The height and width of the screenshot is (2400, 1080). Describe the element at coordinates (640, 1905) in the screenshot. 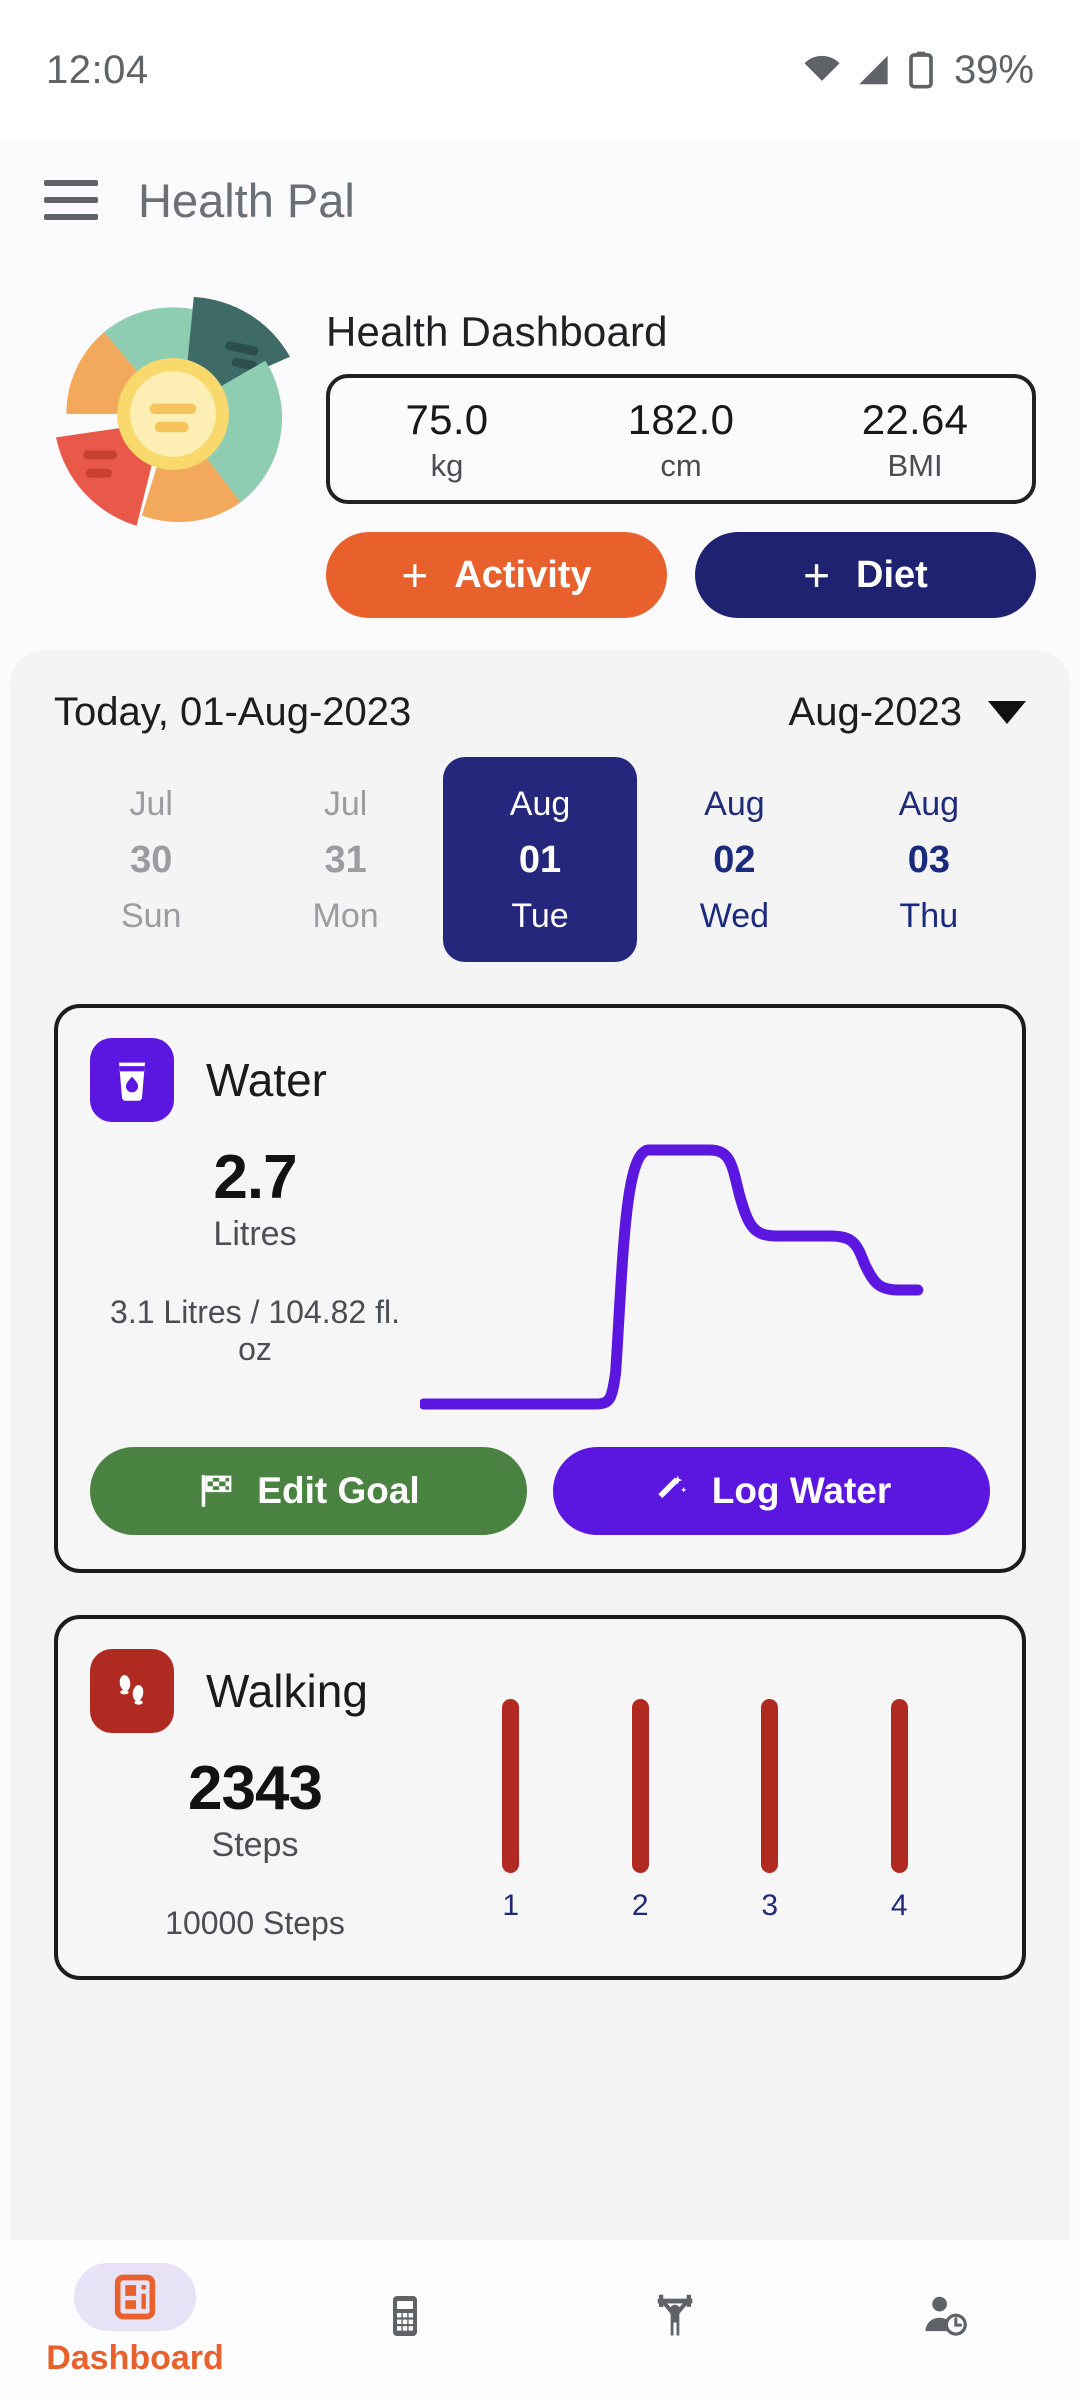

I see `bar-label: 2` at that location.